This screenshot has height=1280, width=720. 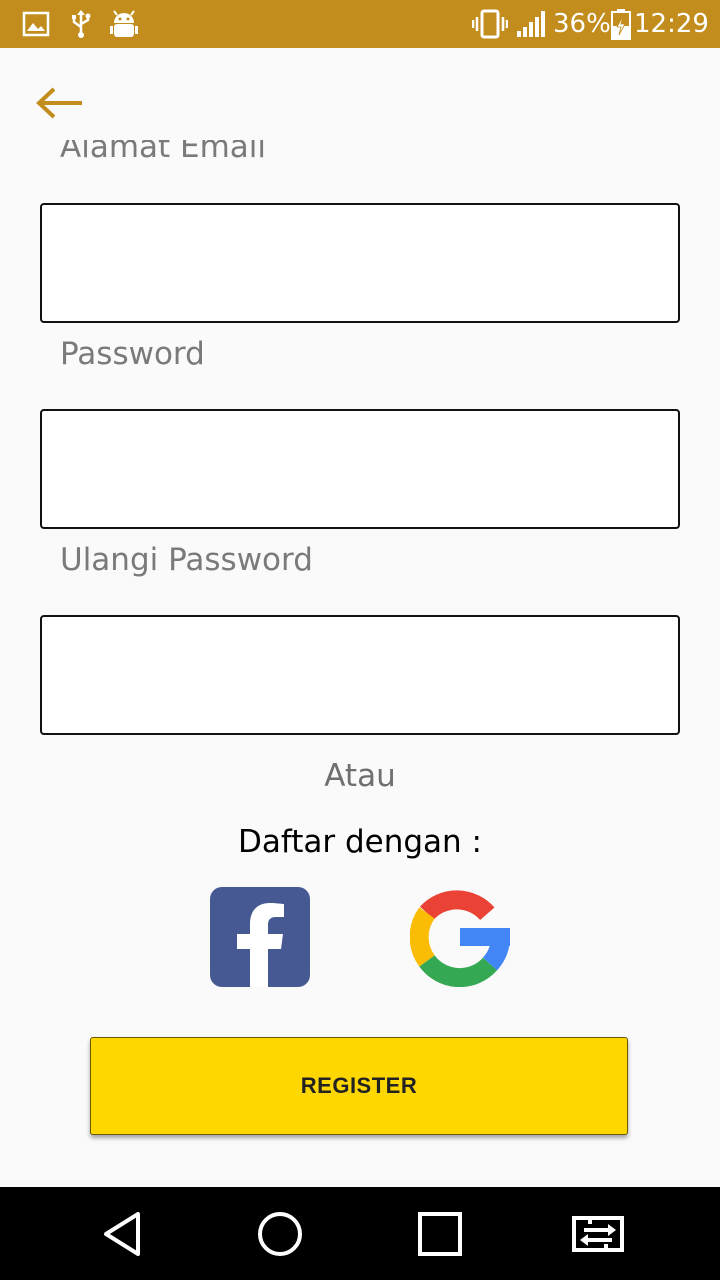 I want to click on password-field, so click(x=360, y=469).